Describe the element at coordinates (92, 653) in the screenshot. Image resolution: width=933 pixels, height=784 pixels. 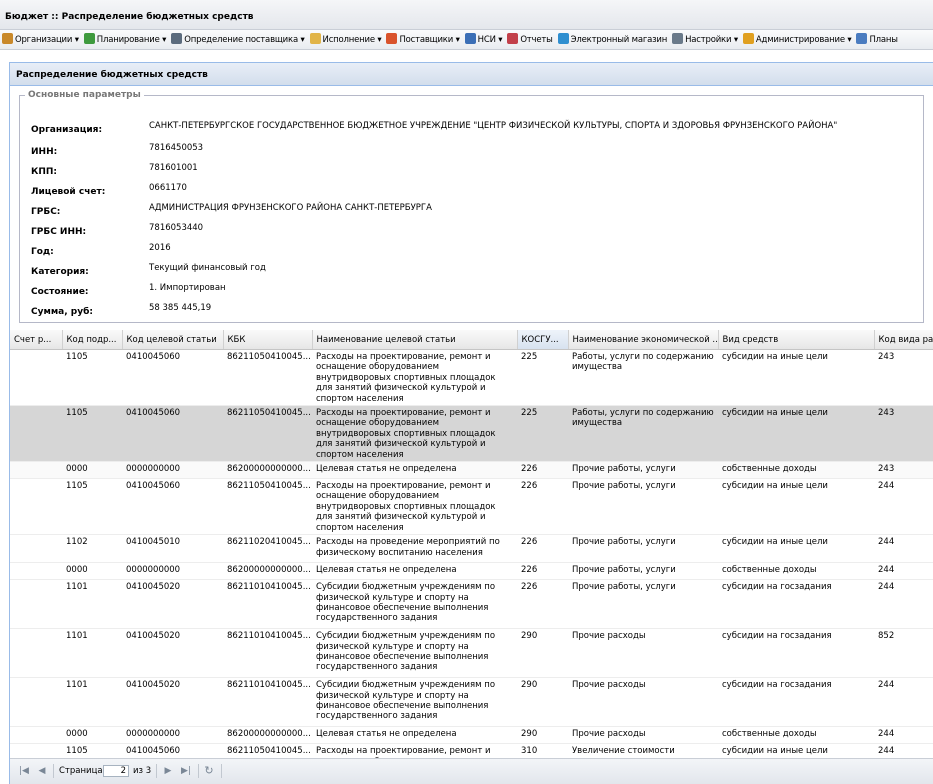
I see `table-cell: 1101` at that location.